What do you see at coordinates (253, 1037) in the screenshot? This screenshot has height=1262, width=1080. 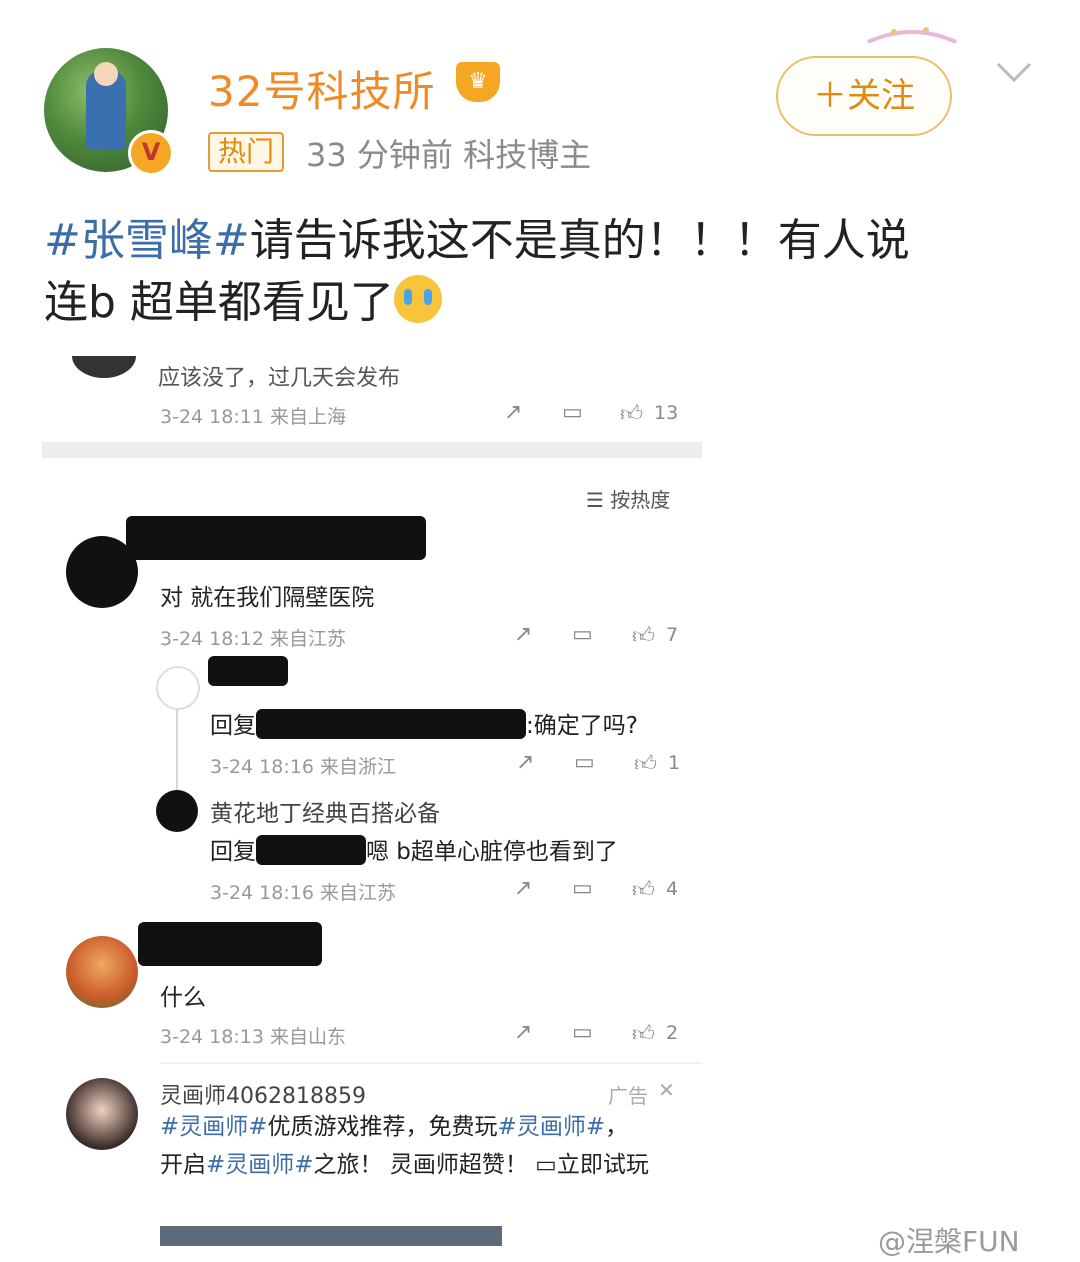 I see `comment-time: 3-24 18:13 来自山东` at bounding box center [253, 1037].